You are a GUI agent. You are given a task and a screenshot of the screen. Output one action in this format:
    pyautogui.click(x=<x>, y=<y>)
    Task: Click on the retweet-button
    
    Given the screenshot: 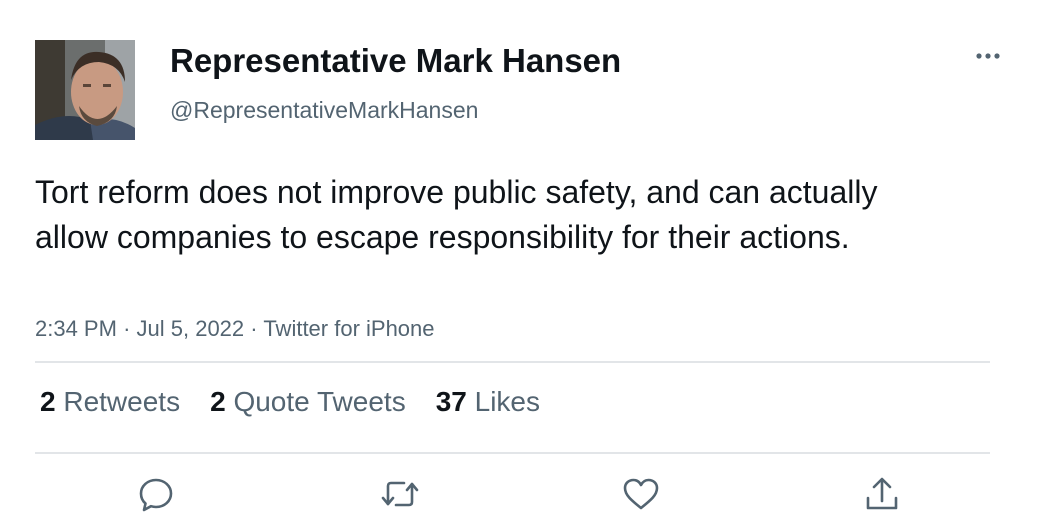 What is the action you would take?
    pyautogui.click(x=400, y=494)
    